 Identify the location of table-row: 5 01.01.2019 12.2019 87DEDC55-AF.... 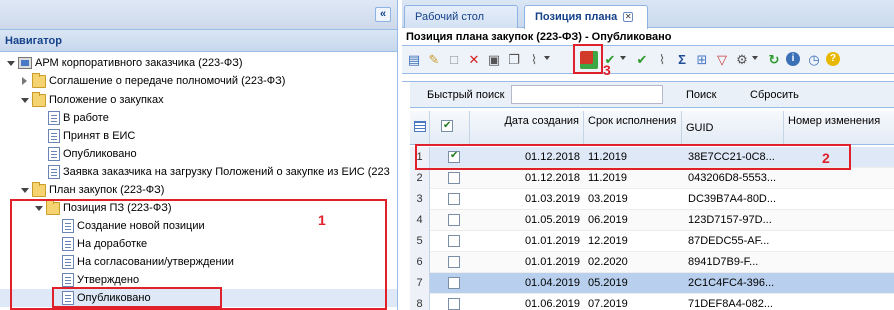
(652, 241).